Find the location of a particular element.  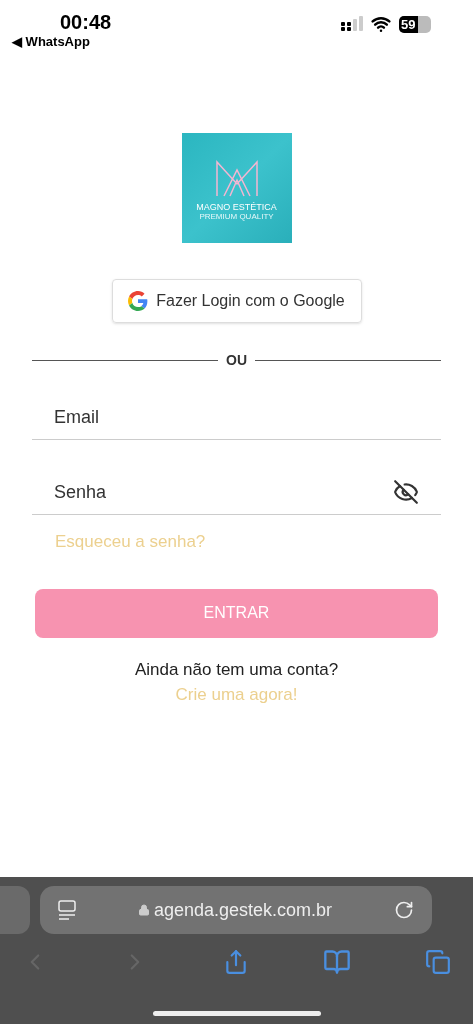

signup-prompt: Ainda não tem uma conta? is located at coordinates (236, 669).